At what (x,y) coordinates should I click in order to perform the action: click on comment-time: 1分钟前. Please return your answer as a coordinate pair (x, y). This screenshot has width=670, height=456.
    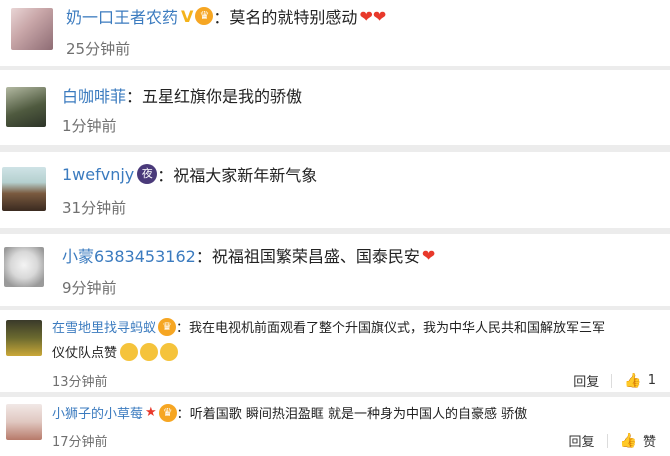
    Looking at the image, I should click on (89, 126).